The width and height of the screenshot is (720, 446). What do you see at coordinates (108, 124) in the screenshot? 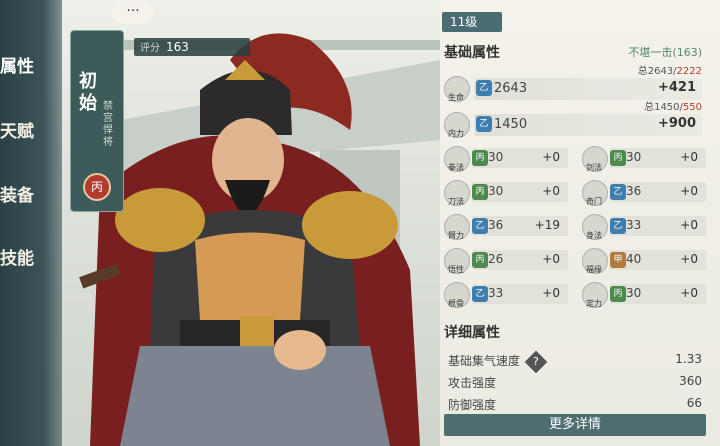
I see `hero-title: 禁宫悍将` at bounding box center [108, 124].